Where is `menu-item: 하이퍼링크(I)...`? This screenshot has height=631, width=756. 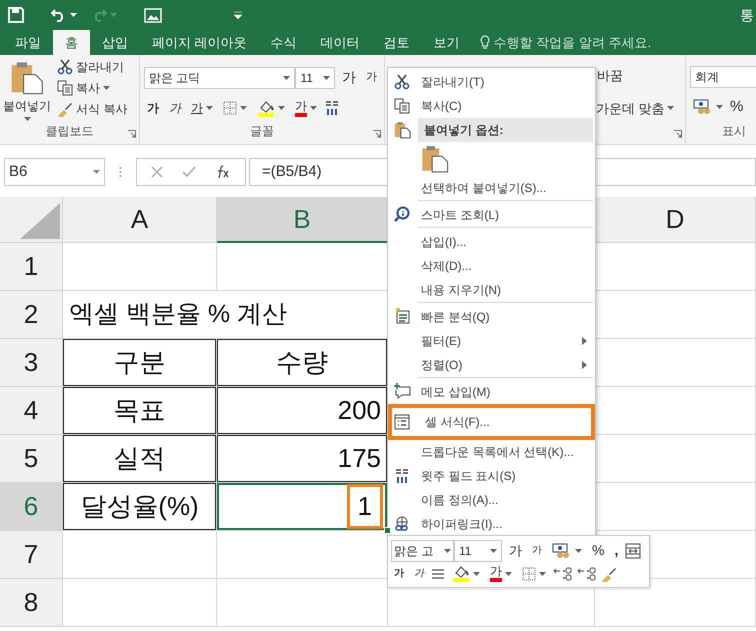
menu-item: 하이퍼링크(I)... is located at coordinates (491, 524).